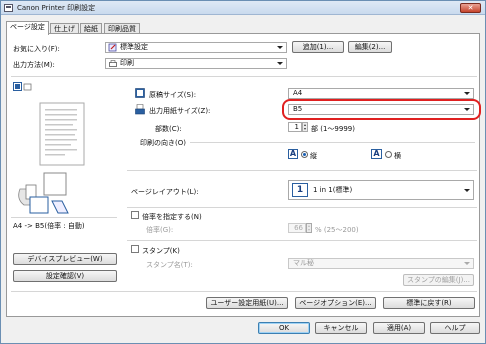 The height and width of the screenshot is (344, 486). Describe the element at coordinates (455, 328) in the screenshot. I see `help-button: ヘルプ` at that location.